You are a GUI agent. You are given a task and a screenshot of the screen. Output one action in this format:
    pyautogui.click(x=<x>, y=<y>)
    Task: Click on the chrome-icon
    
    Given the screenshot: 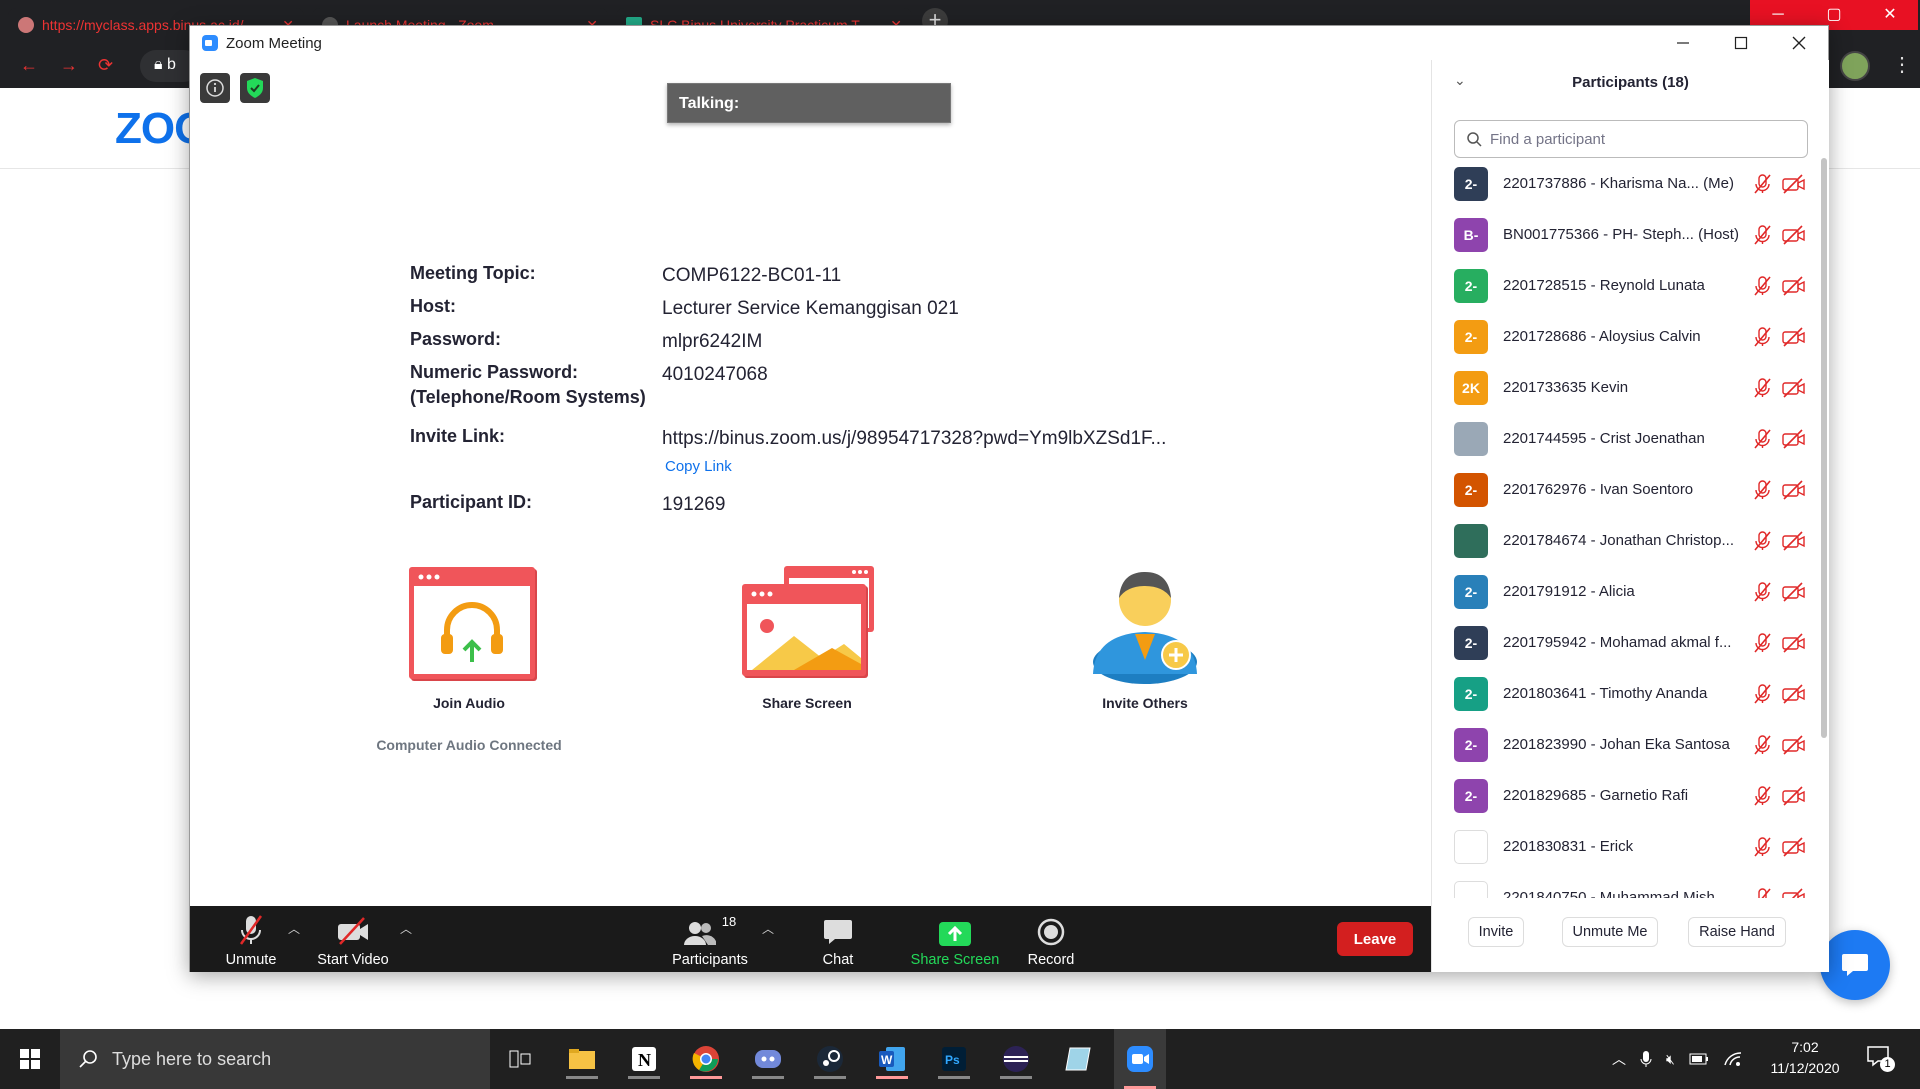 What is the action you would take?
    pyautogui.click(x=706, y=1059)
    